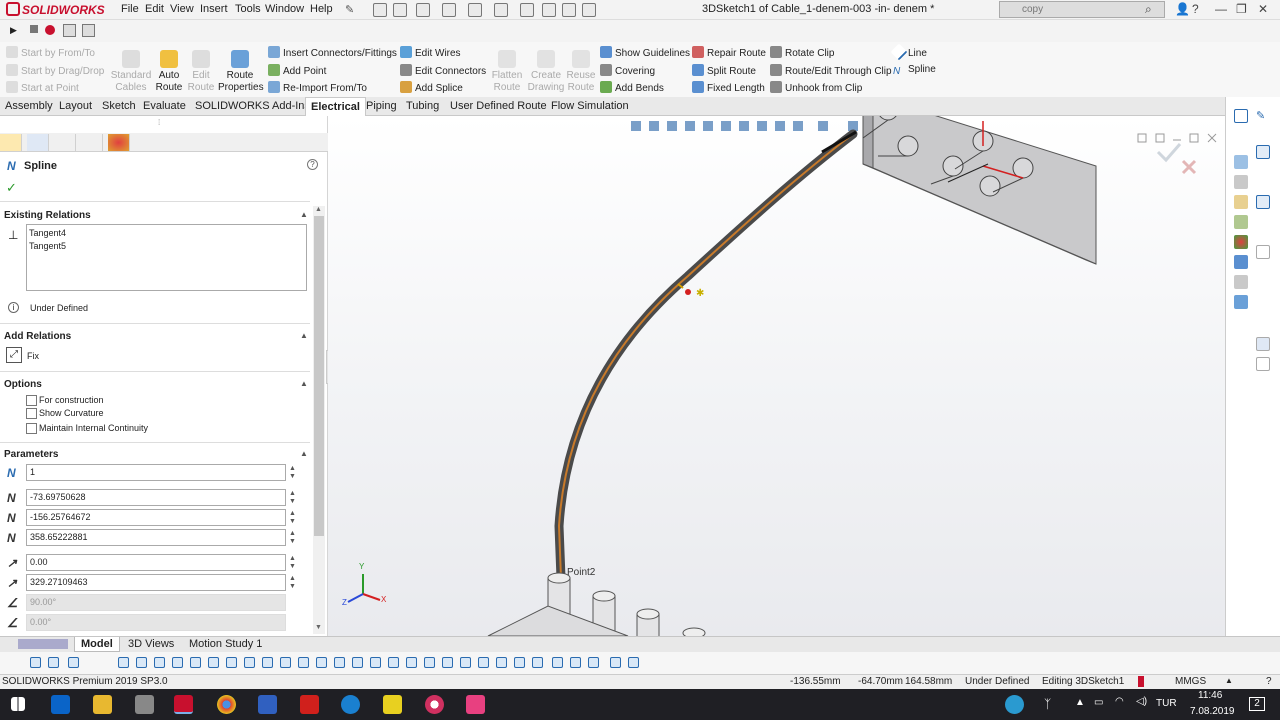 The image size is (1280, 720). What do you see at coordinates (43, 644) in the screenshot?
I see `tab-scroll-arrows` at bounding box center [43, 644].